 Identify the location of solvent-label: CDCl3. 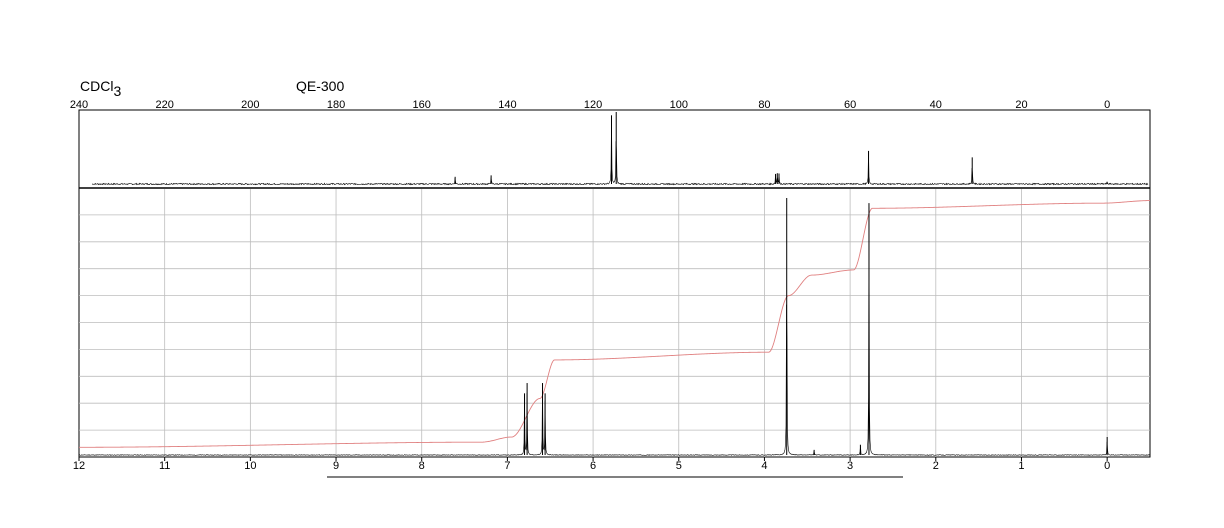
(100, 88).